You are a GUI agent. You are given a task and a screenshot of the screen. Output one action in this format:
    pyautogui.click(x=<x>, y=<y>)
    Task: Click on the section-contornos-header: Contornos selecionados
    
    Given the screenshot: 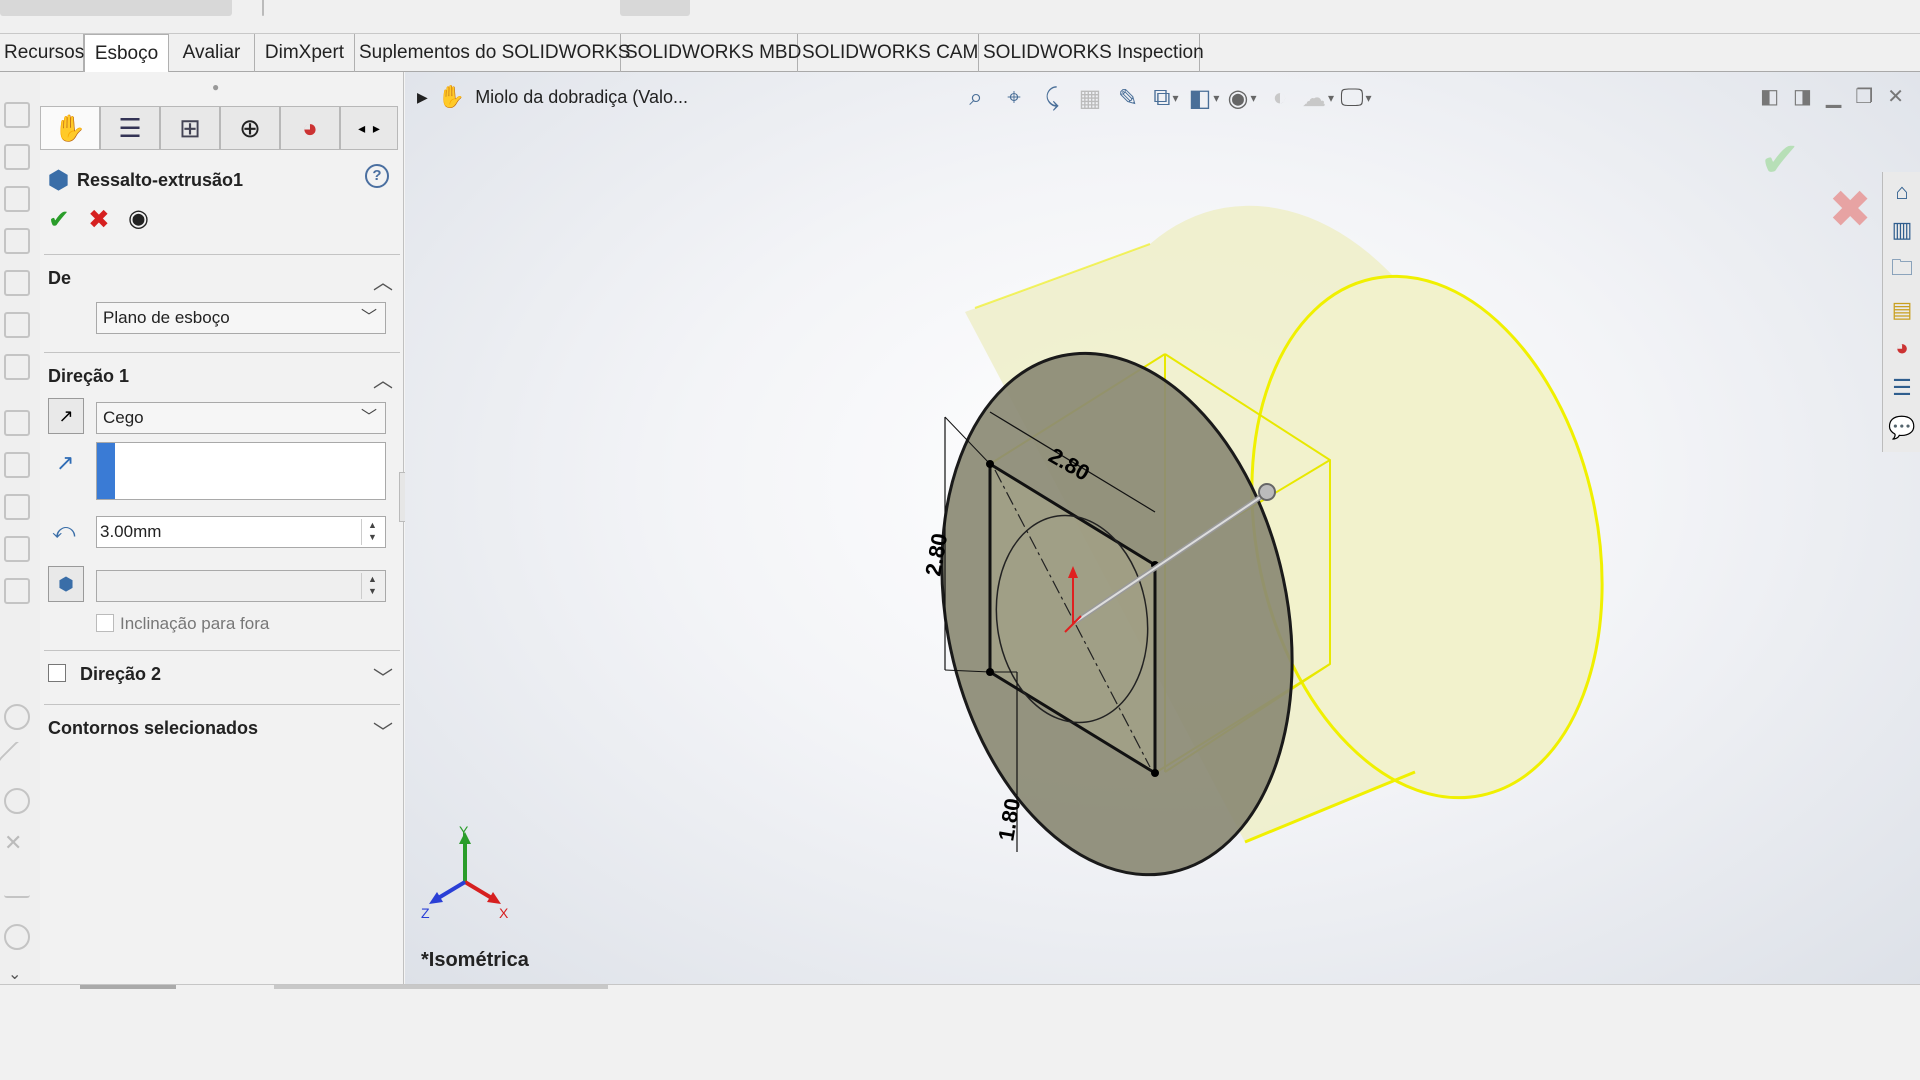 What is the action you would take?
    pyautogui.click(x=153, y=728)
    